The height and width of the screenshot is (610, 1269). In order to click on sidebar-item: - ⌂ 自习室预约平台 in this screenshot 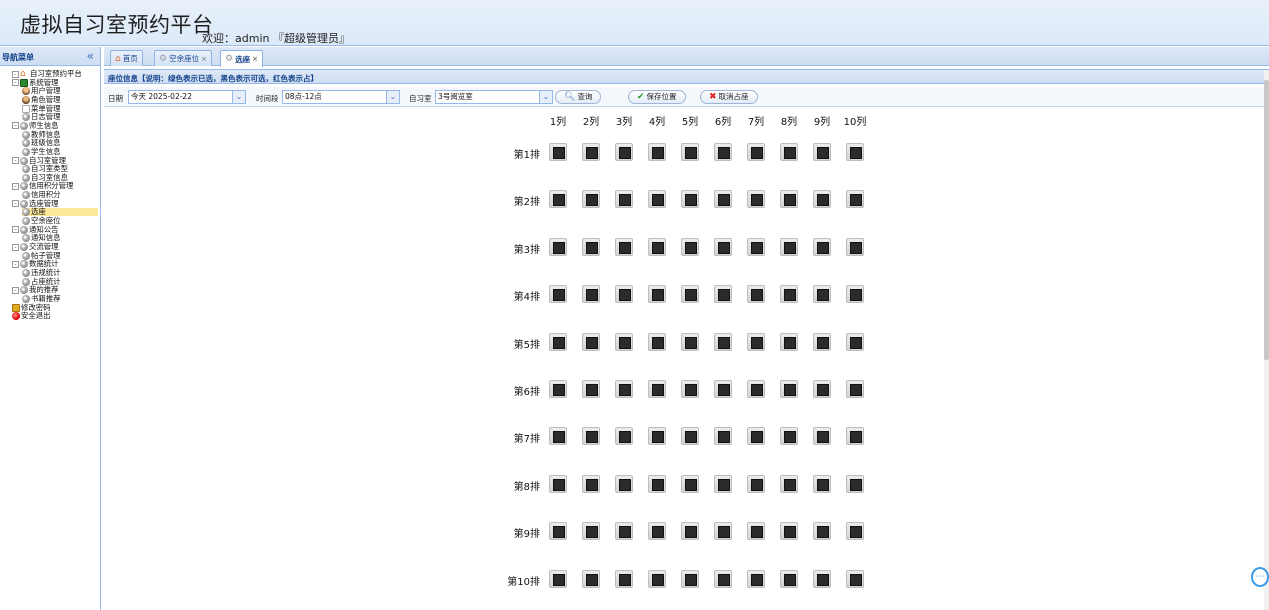, I will do `click(55, 74)`.